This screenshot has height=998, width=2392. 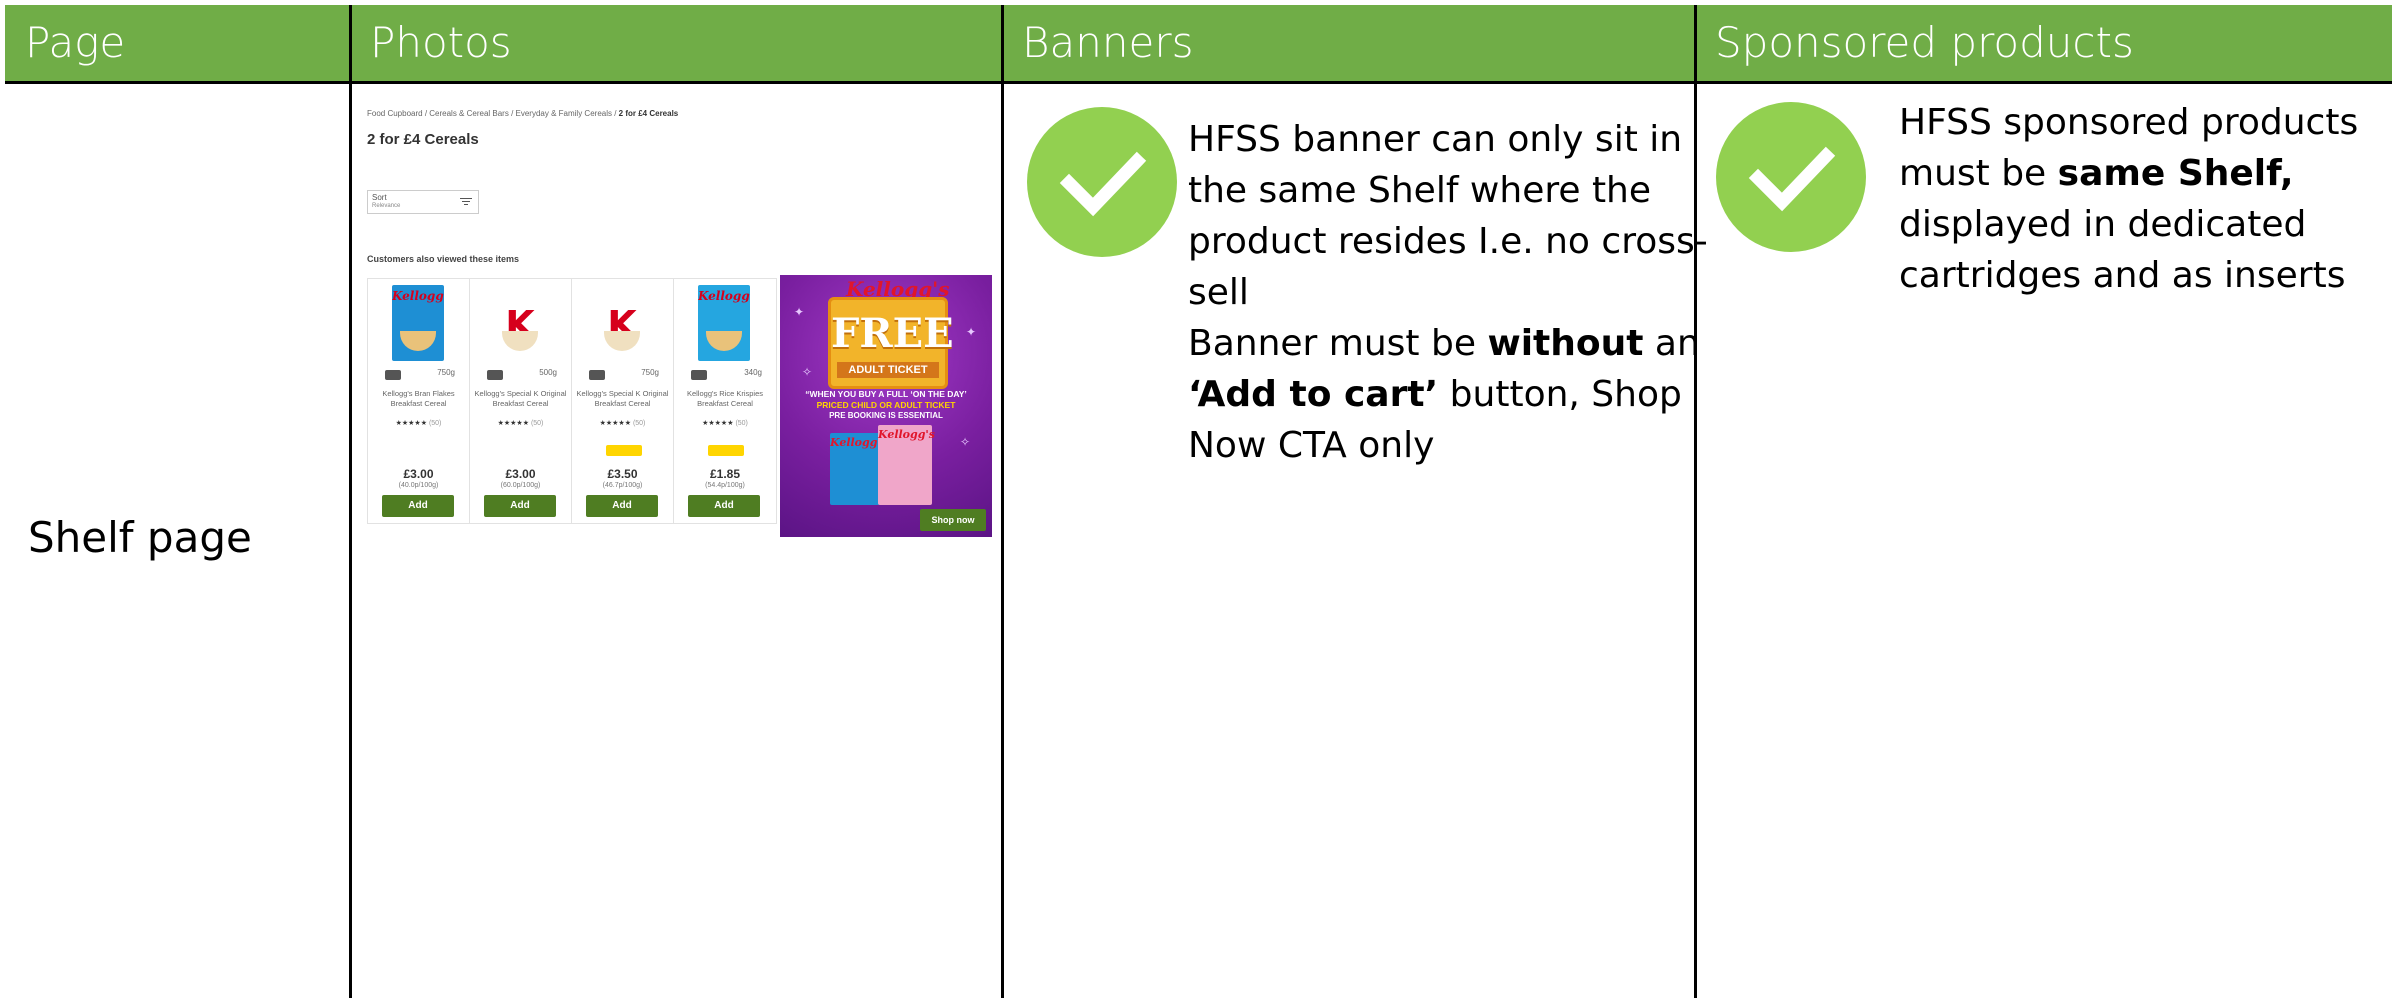 I want to click on rule-line: HFSS banner can only sit in, so click(x=1435, y=139).